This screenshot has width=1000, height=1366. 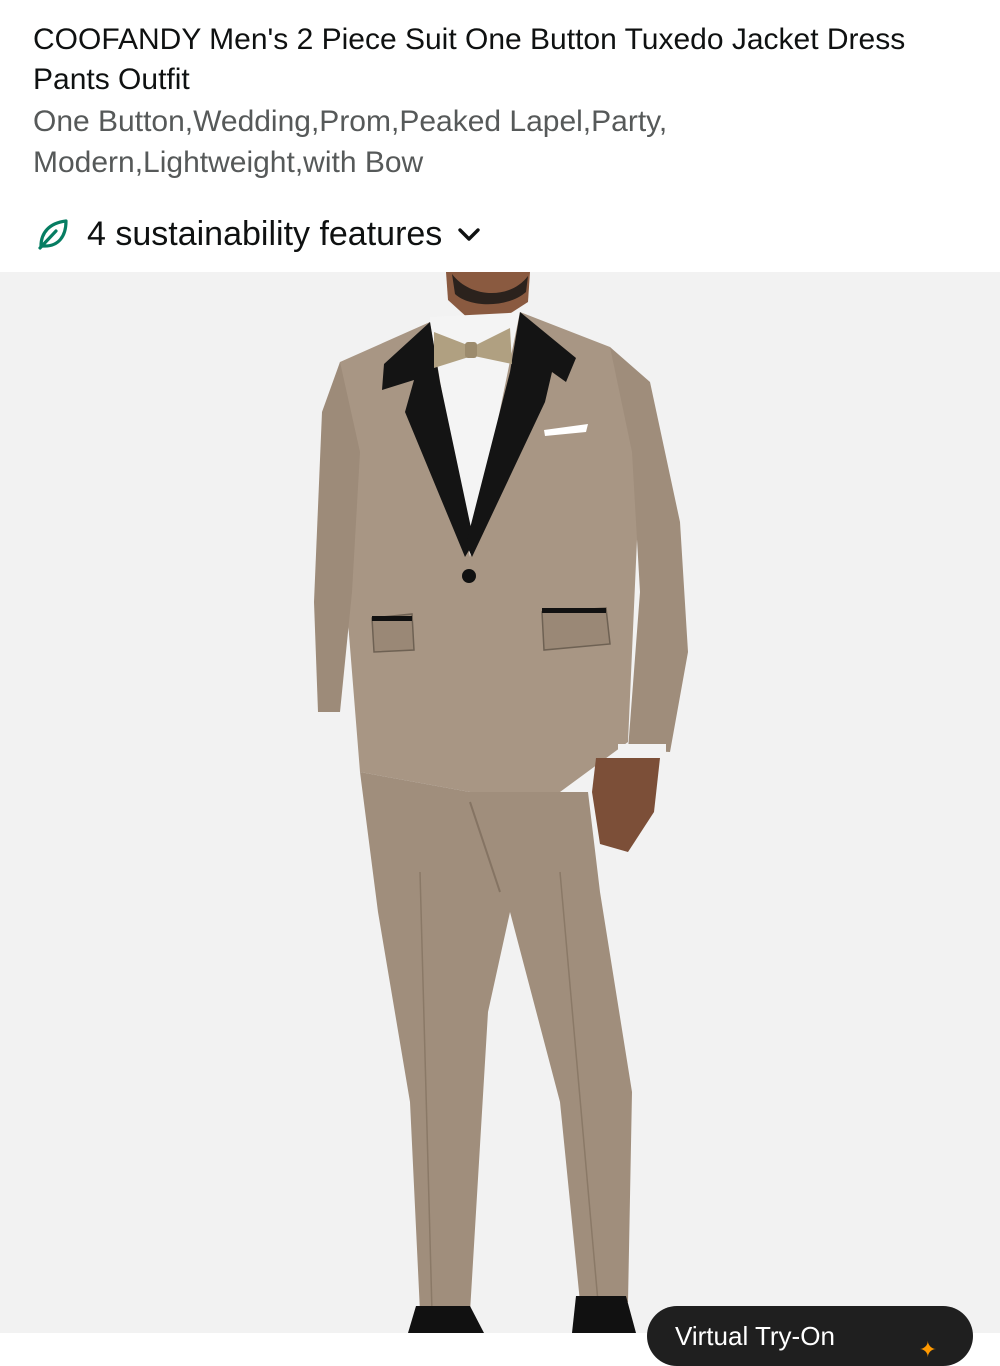 I want to click on sustainability-features-toggle: 4 sustainability features, so click(x=258, y=234).